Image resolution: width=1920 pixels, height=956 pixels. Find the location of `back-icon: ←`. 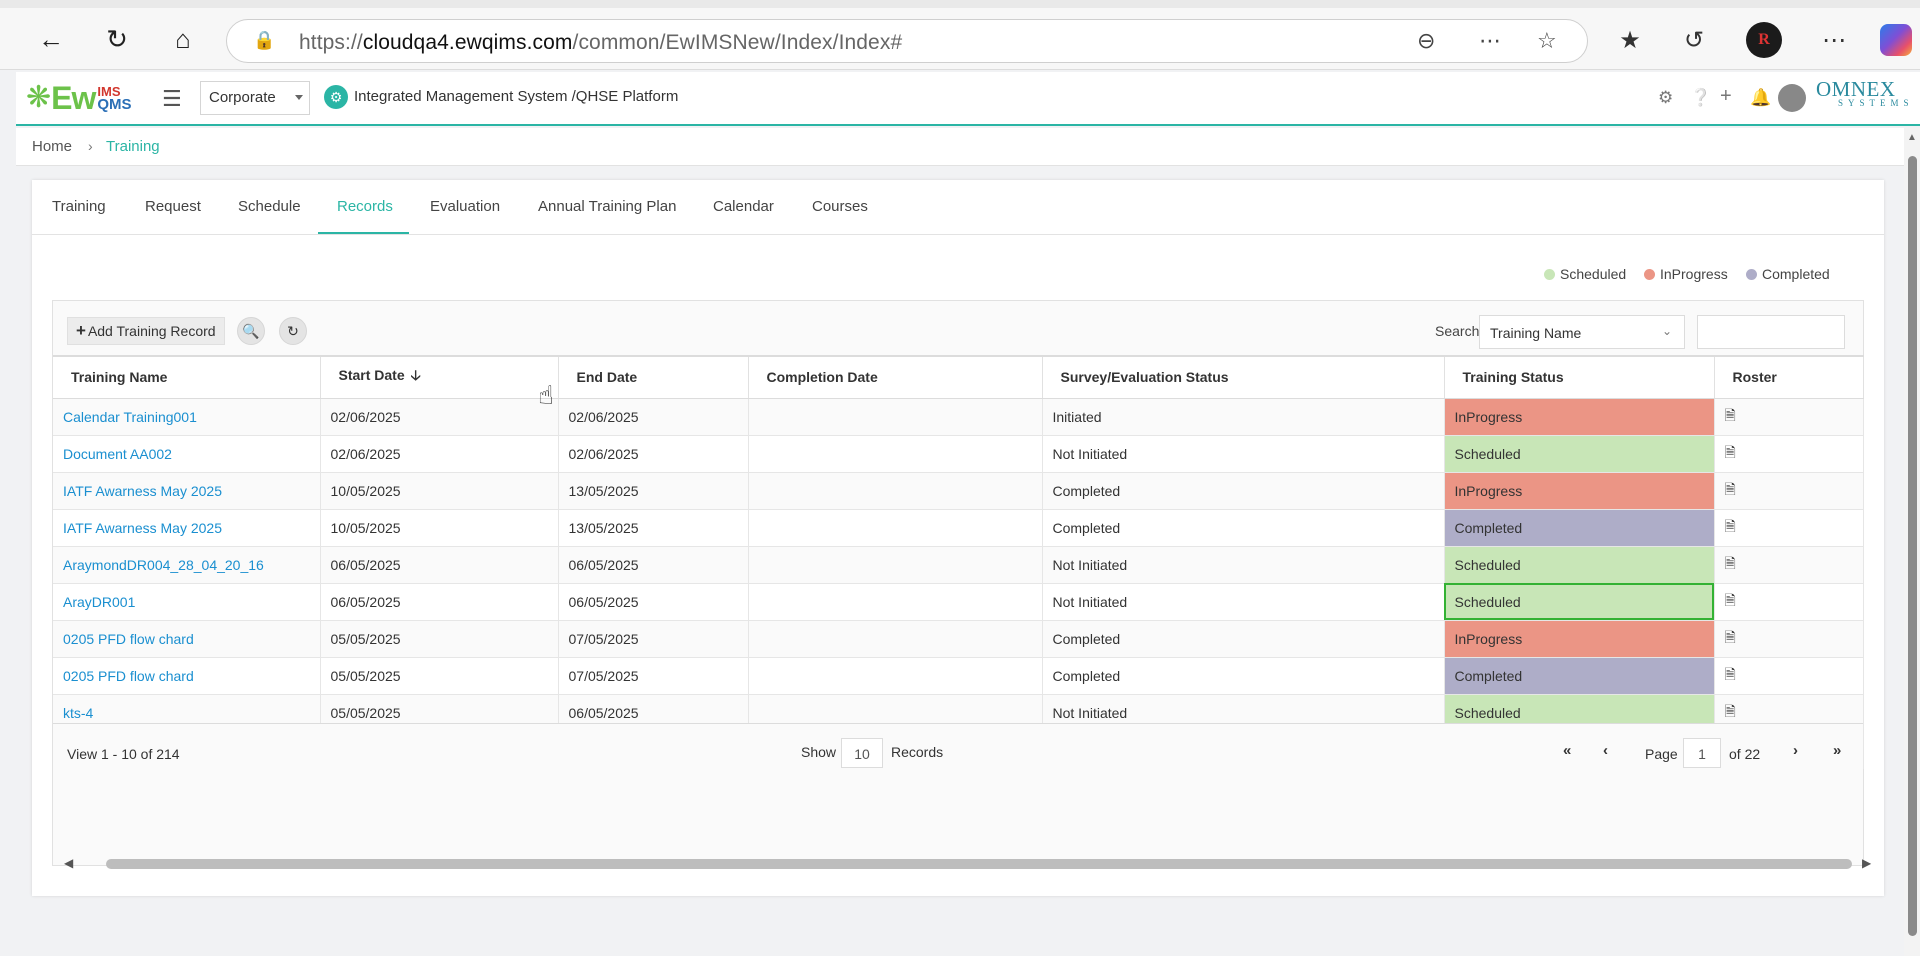

back-icon: ← is located at coordinates (51, 39).